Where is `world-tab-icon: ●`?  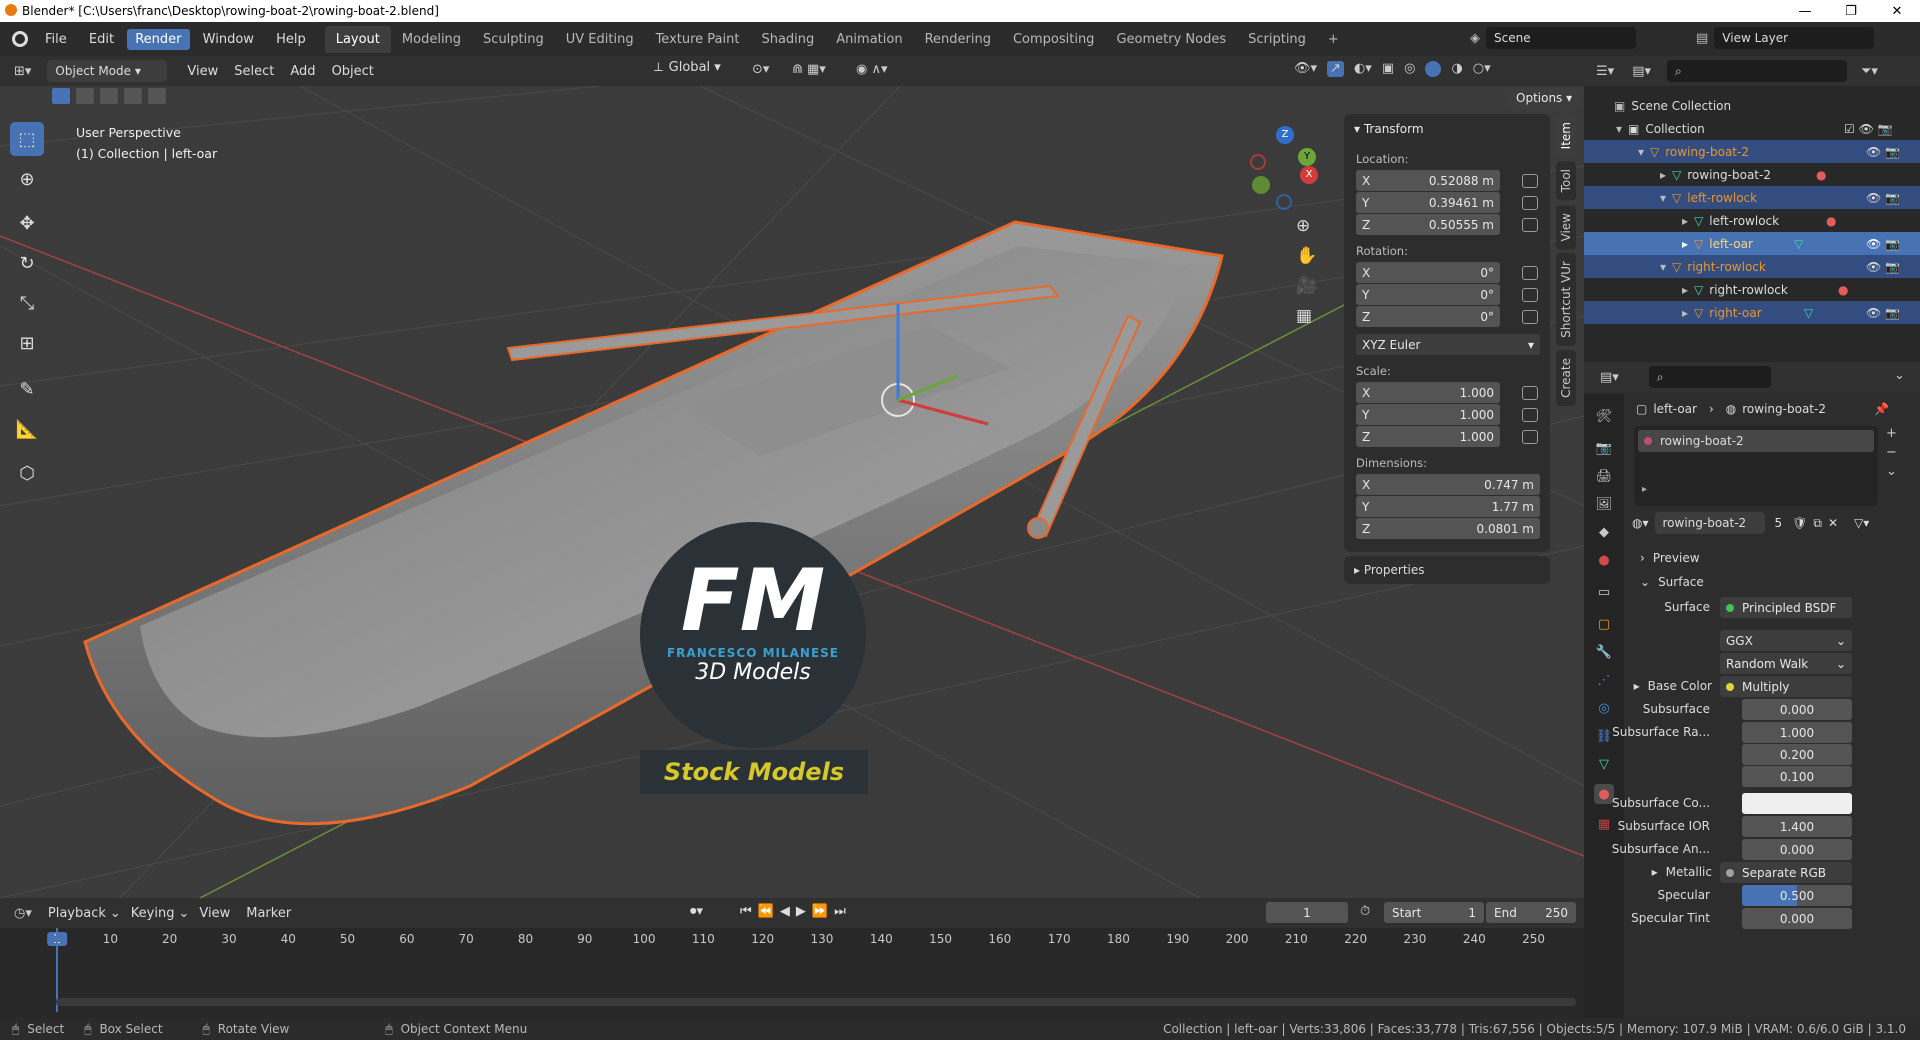
world-tab-icon: ● is located at coordinates (1604, 560).